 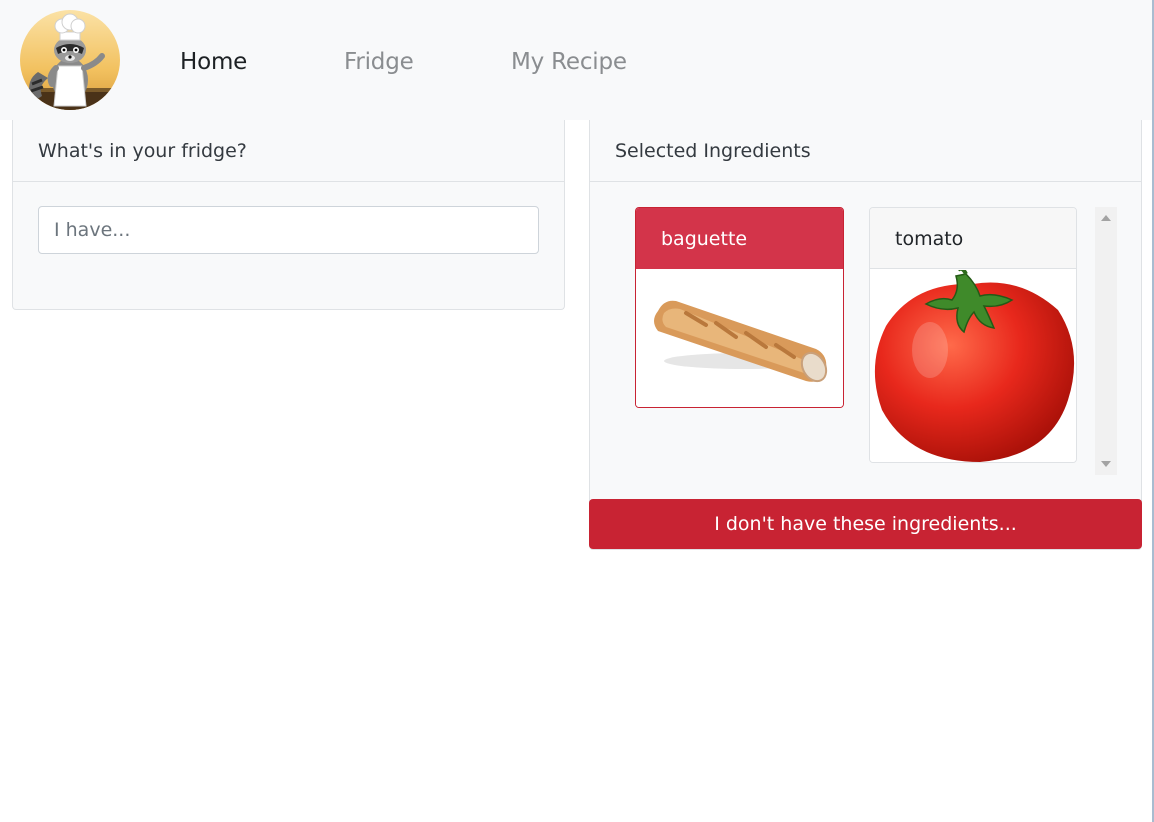 What do you see at coordinates (1106, 341) in the screenshot?
I see `ingredients-scrollbar` at bounding box center [1106, 341].